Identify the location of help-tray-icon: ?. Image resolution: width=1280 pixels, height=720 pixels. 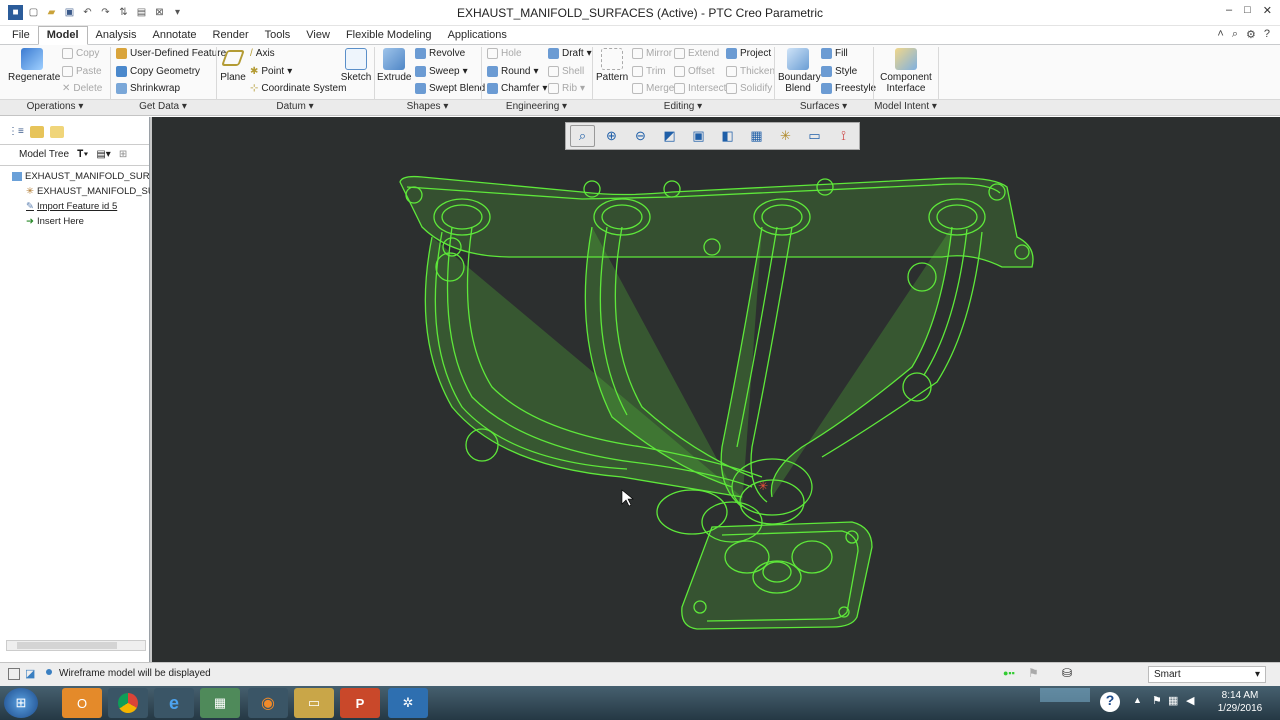
(1110, 702).